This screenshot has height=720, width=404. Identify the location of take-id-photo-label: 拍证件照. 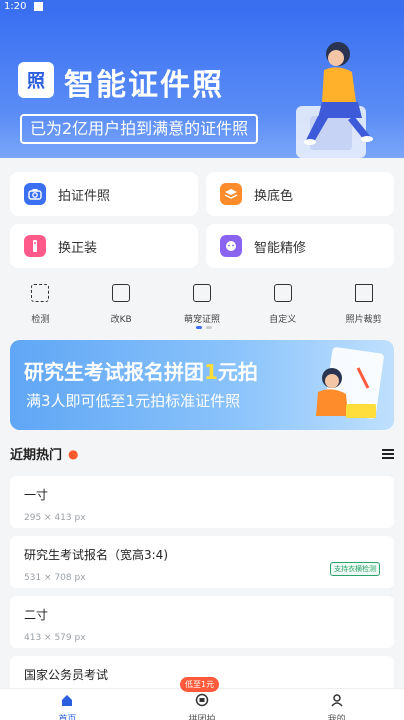
(84, 196).